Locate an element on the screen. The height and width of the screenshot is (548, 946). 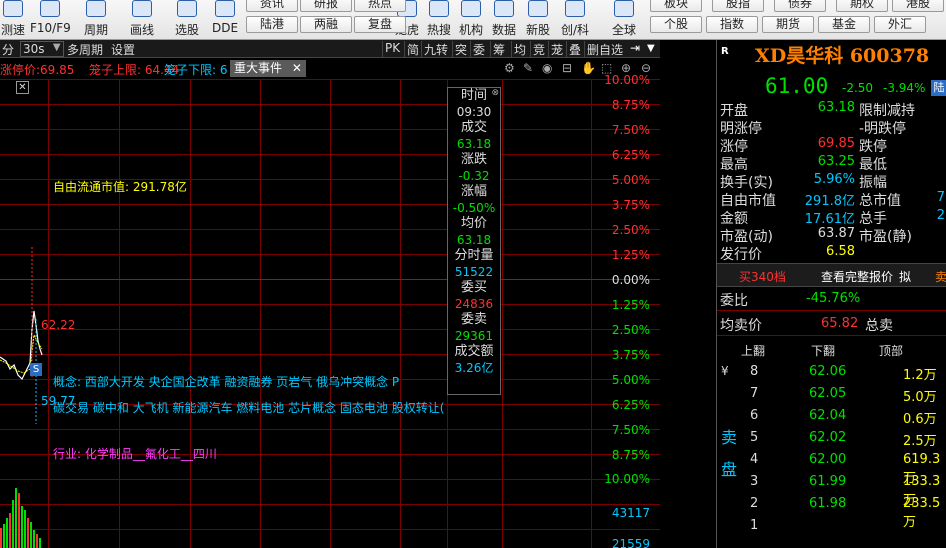
quote-label-2: 最低 is located at coordinates (873, 165).